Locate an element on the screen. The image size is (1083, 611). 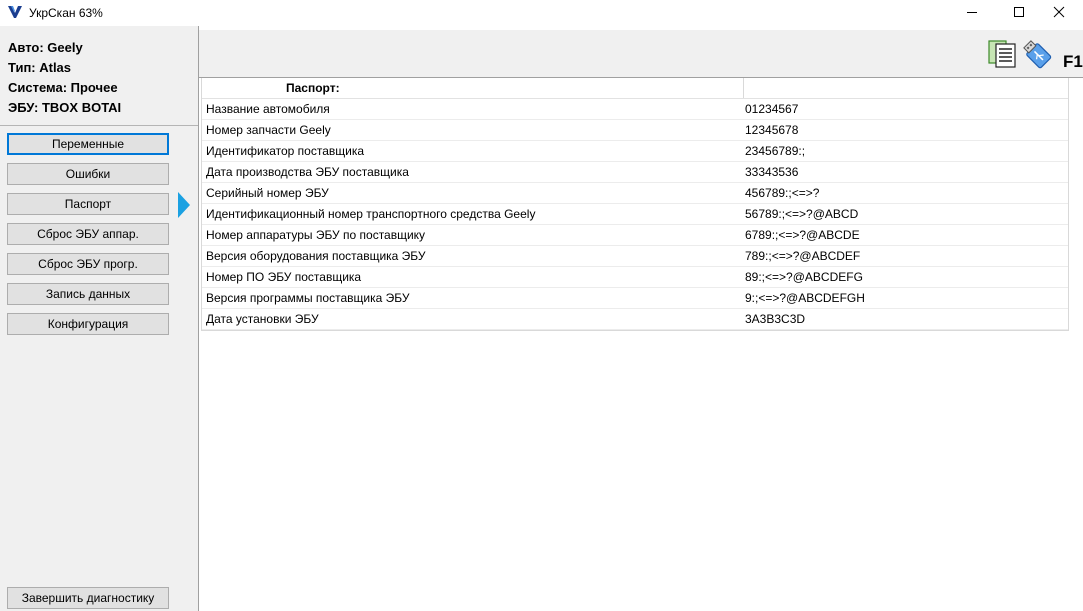
triangle-right-icon is located at coordinates (184, 205).